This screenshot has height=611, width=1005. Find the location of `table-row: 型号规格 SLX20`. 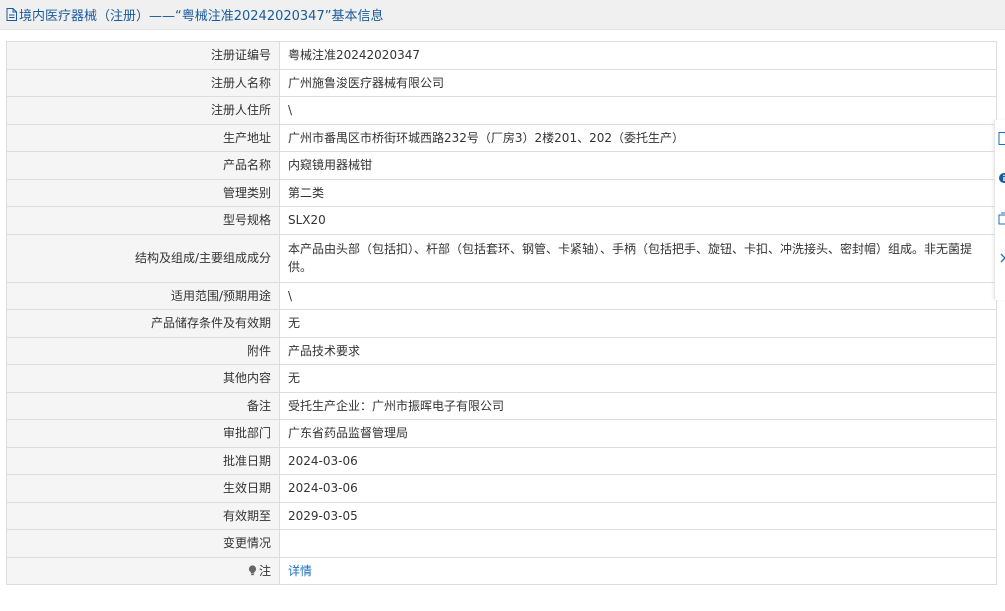

table-row: 型号规格 SLX20 is located at coordinates (501, 220).